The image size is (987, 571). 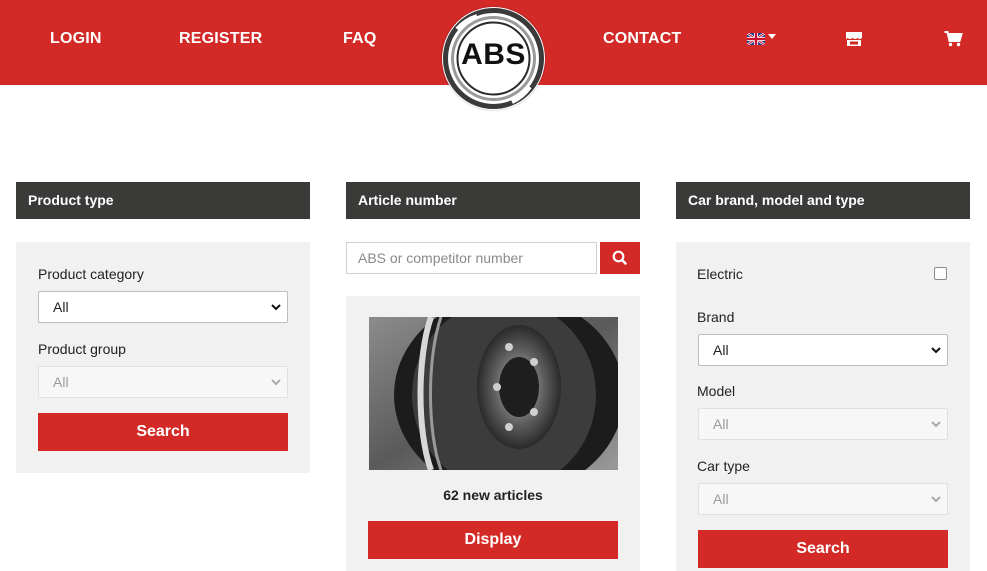 I want to click on register-link: REGISTER, so click(x=220, y=39).